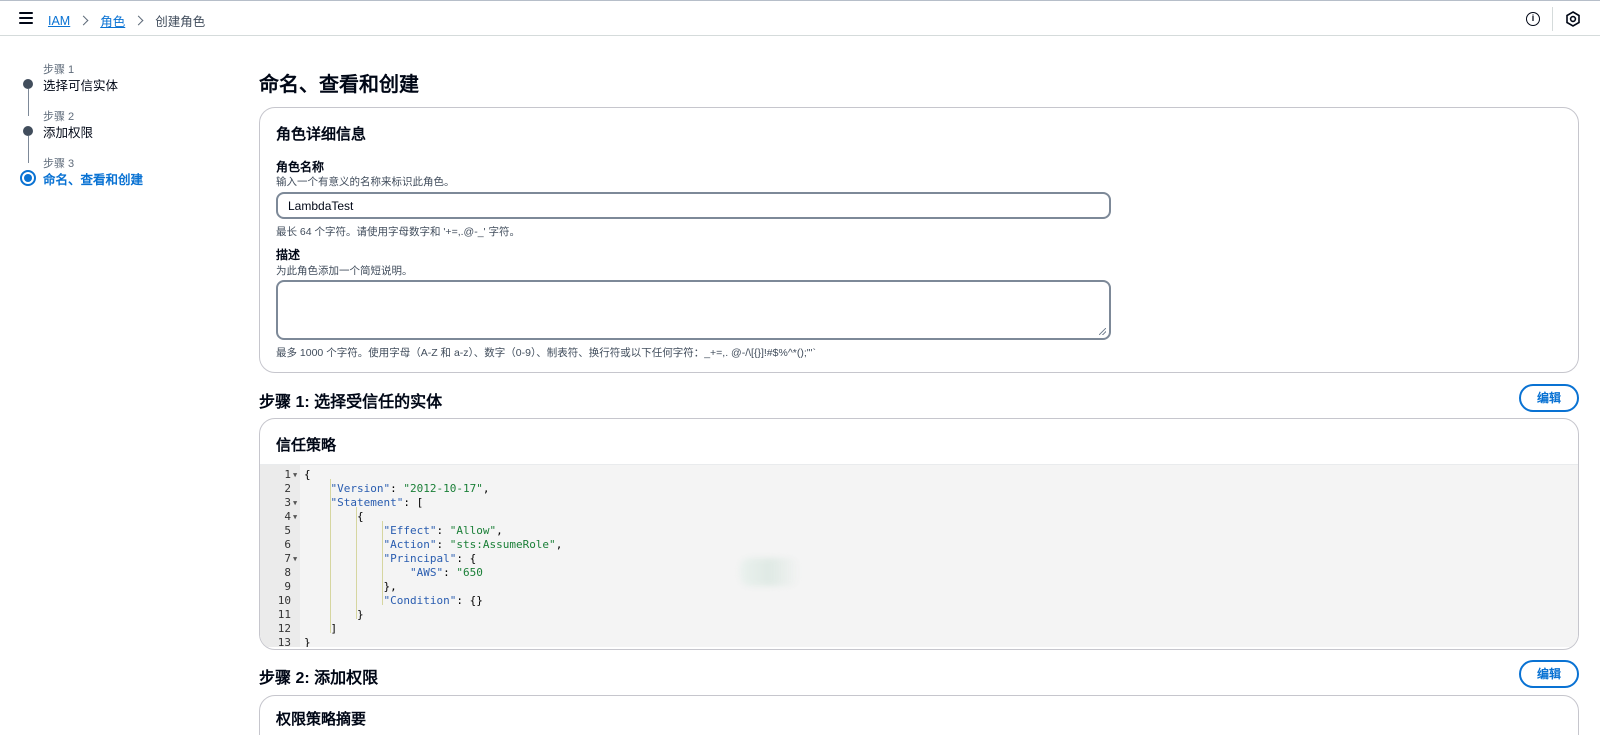  Describe the element at coordinates (433, 600) in the screenshot. I see `code-text: "Condition": {}` at that location.